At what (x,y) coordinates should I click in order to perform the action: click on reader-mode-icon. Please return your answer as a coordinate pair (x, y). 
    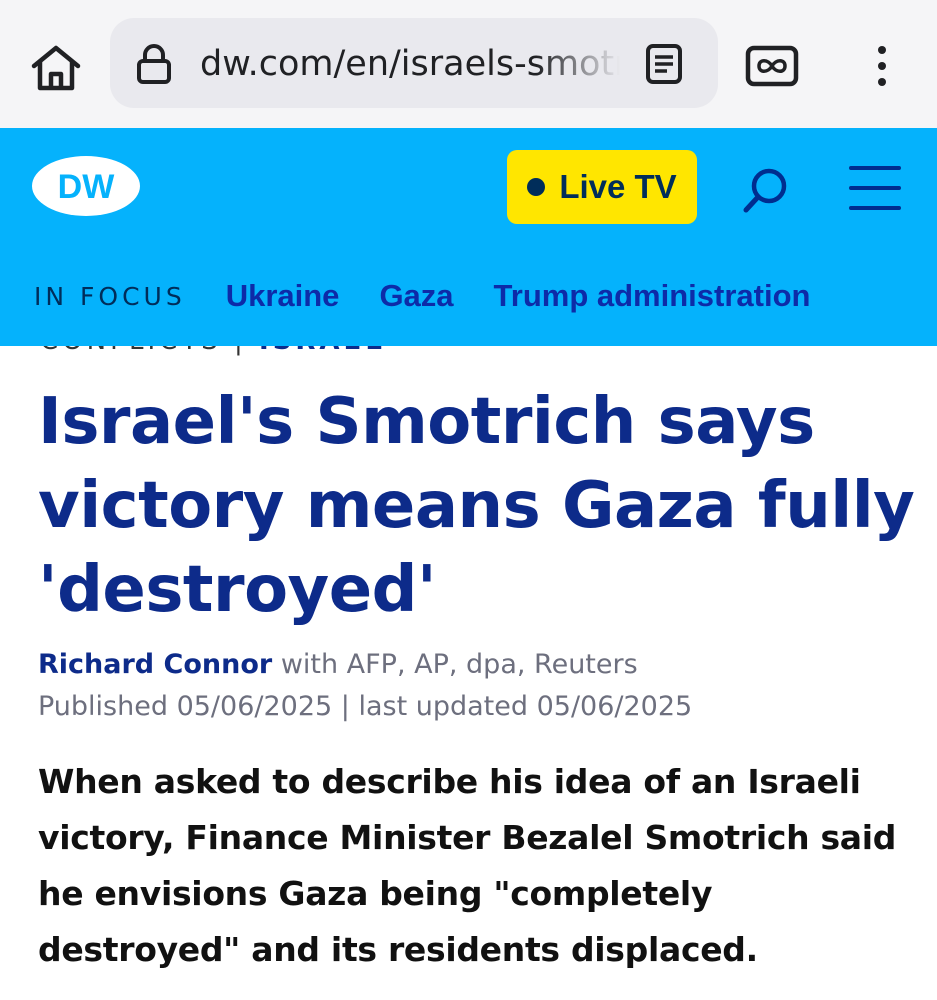
    Looking at the image, I should click on (664, 64).